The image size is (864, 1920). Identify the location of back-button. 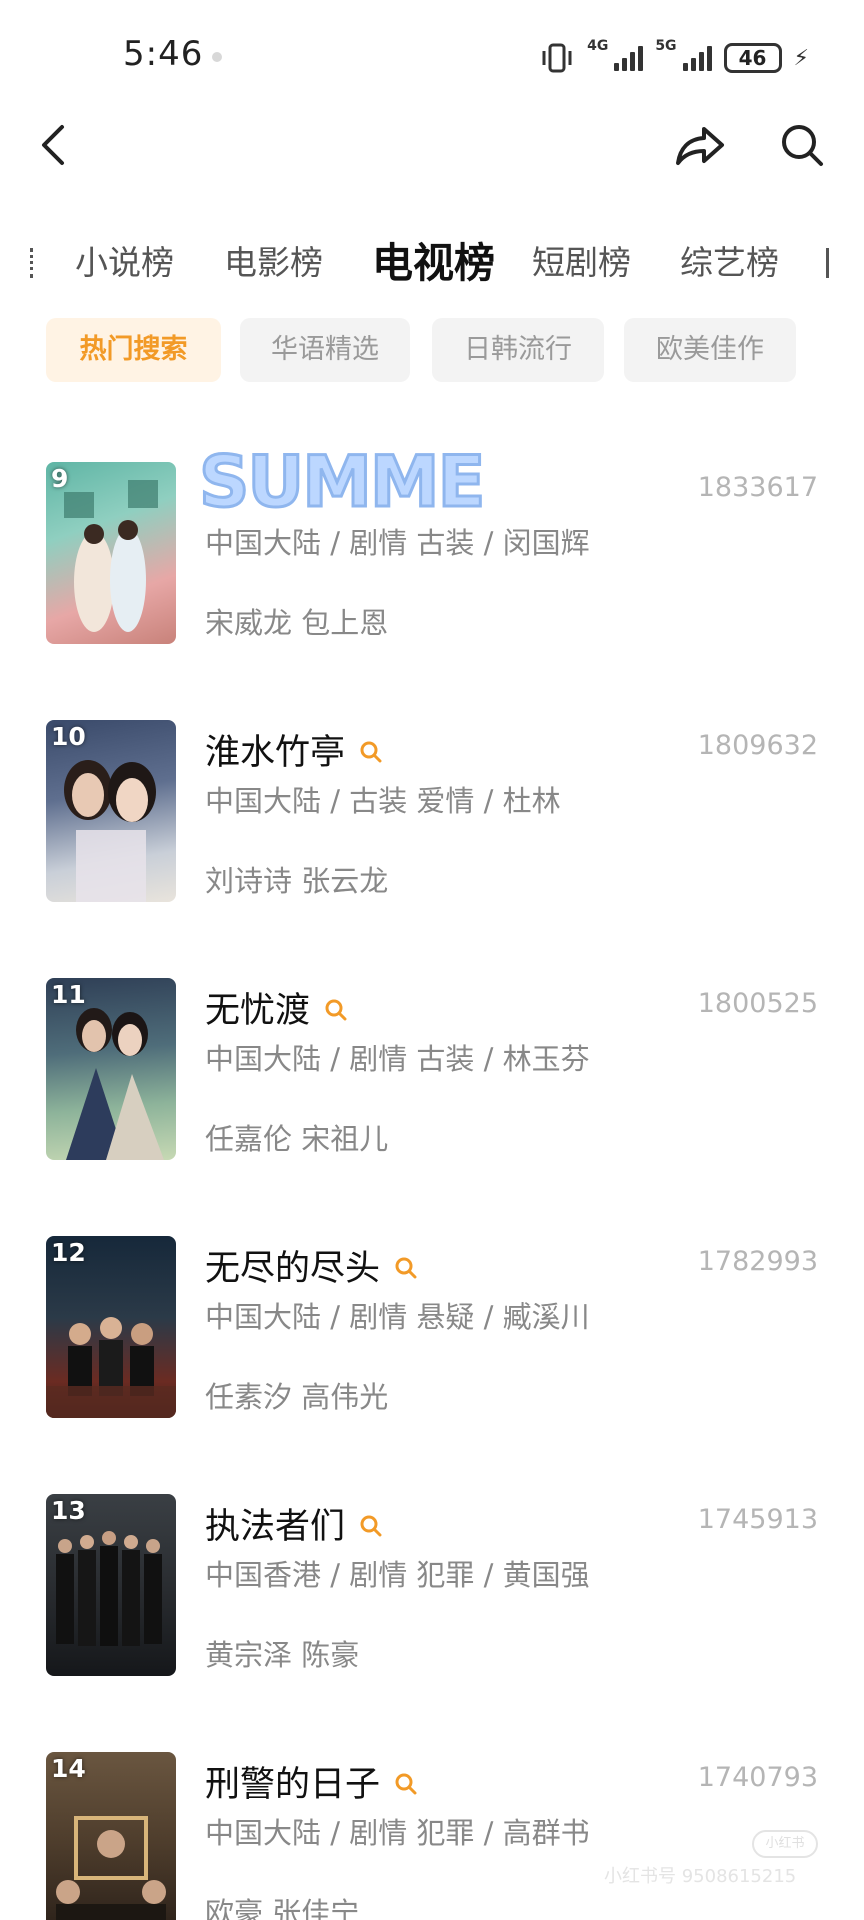
(53, 145).